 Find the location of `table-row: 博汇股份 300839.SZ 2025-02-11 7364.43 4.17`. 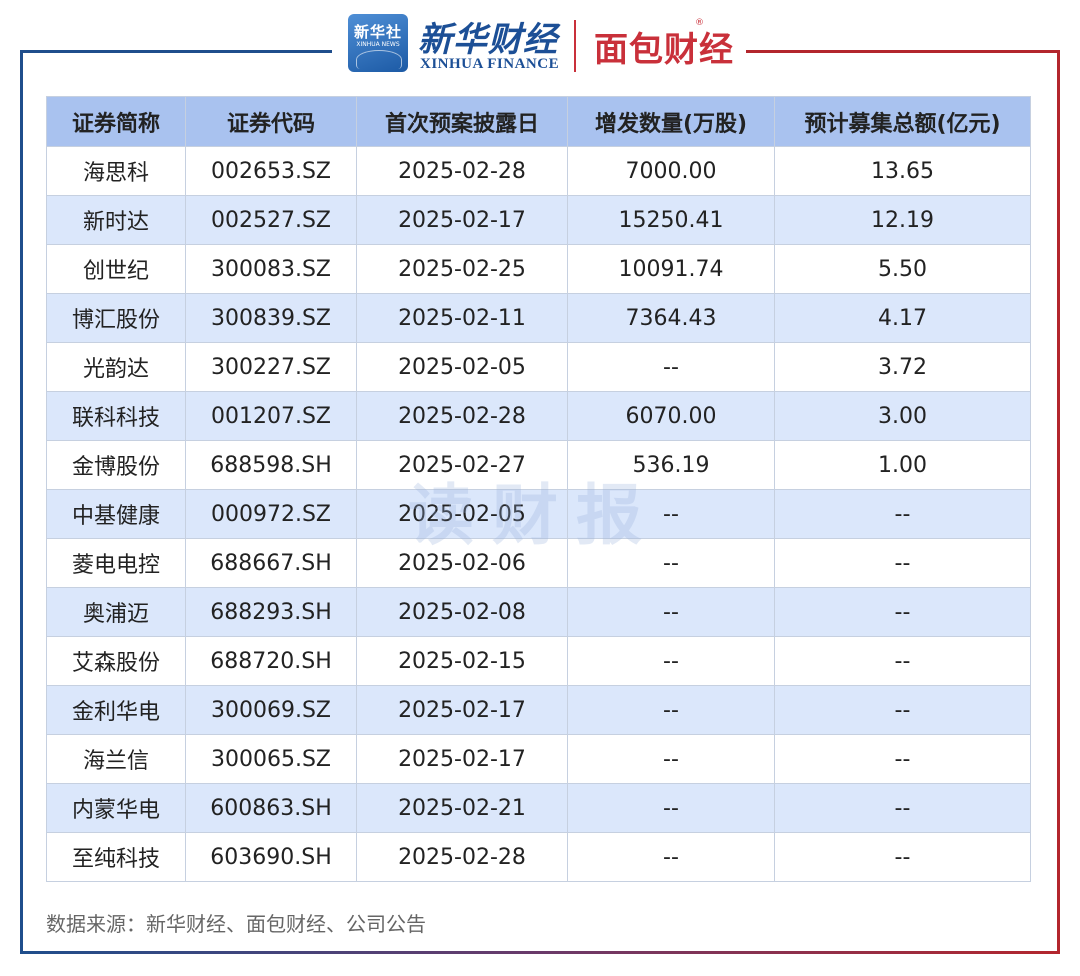

table-row: 博汇股份 300839.SZ 2025-02-11 7364.43 4.17 is located at coordinates (538, 318).